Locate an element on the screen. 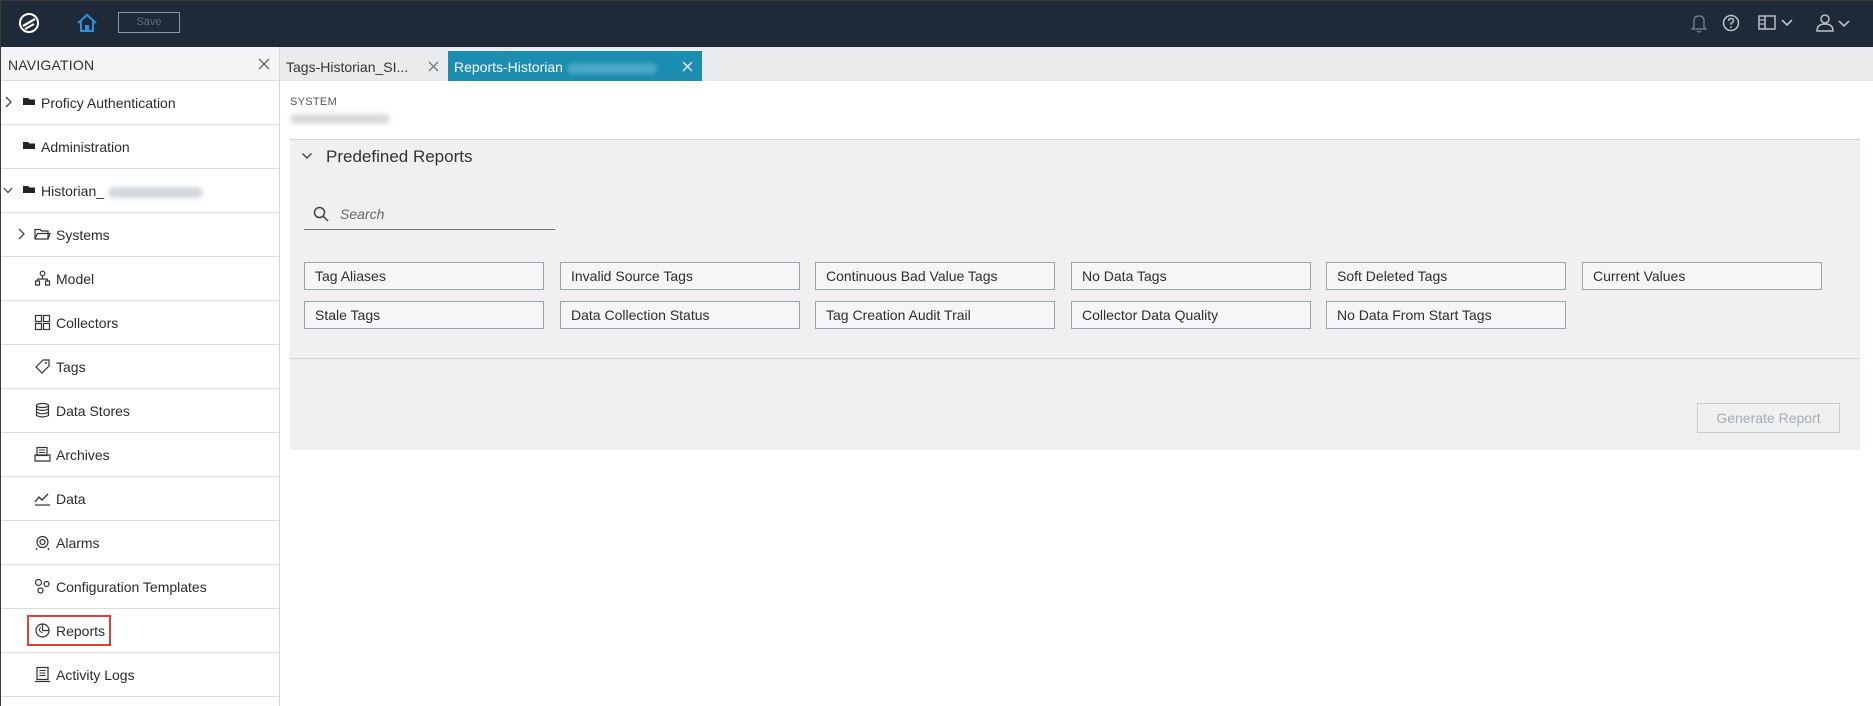 The height and width of the screenshot is (706, 1873). top-bar: Save is located at coordinates (937, 24).